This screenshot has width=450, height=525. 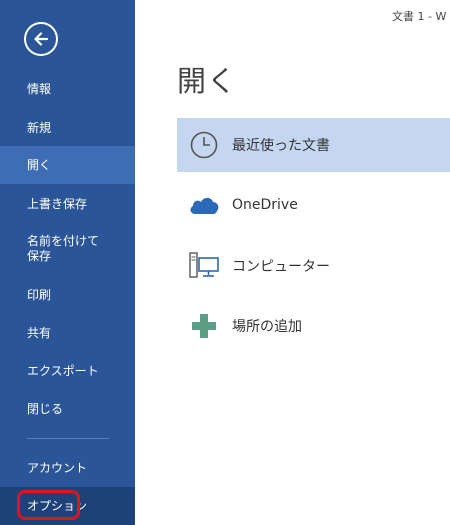 I want to click on computer-icon, so click(x=204, y=266).